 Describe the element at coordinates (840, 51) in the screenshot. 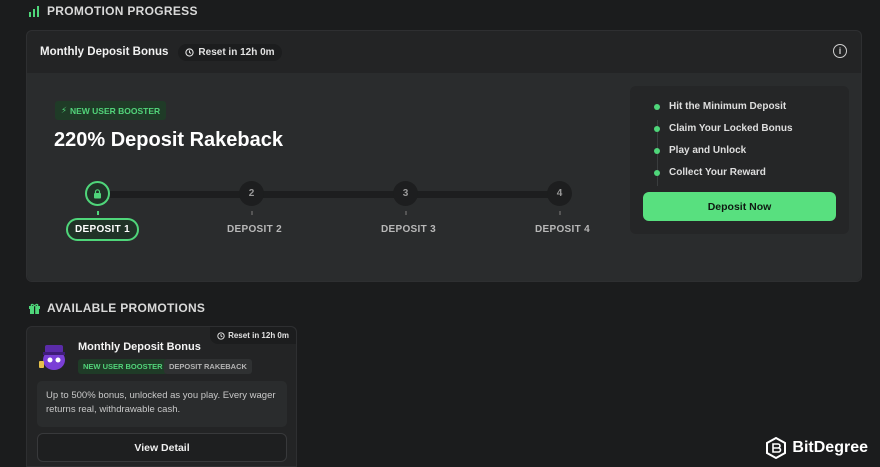

I see `info-icon: i` at that location.